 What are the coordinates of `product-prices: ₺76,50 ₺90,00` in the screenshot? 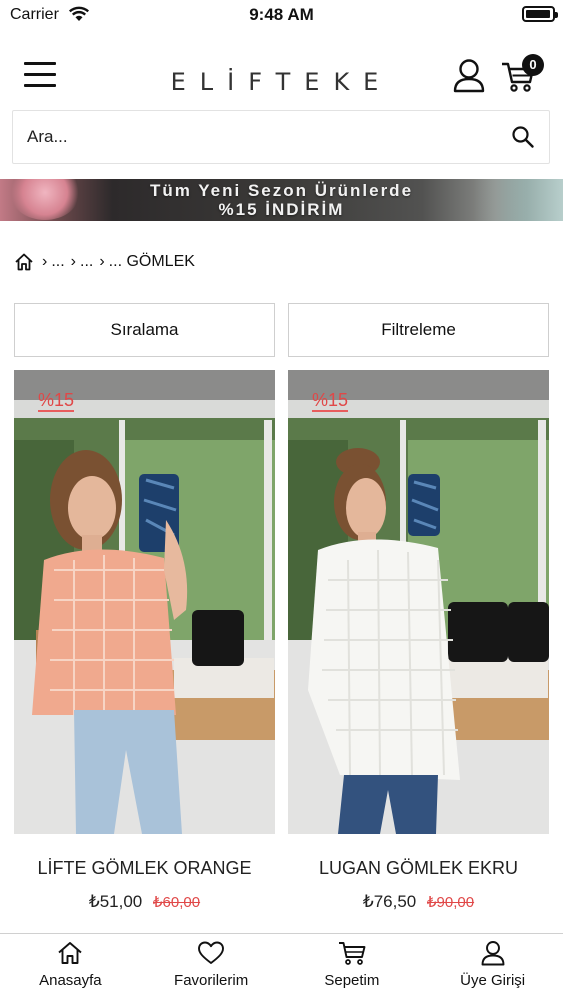 It's located at (418, 902).